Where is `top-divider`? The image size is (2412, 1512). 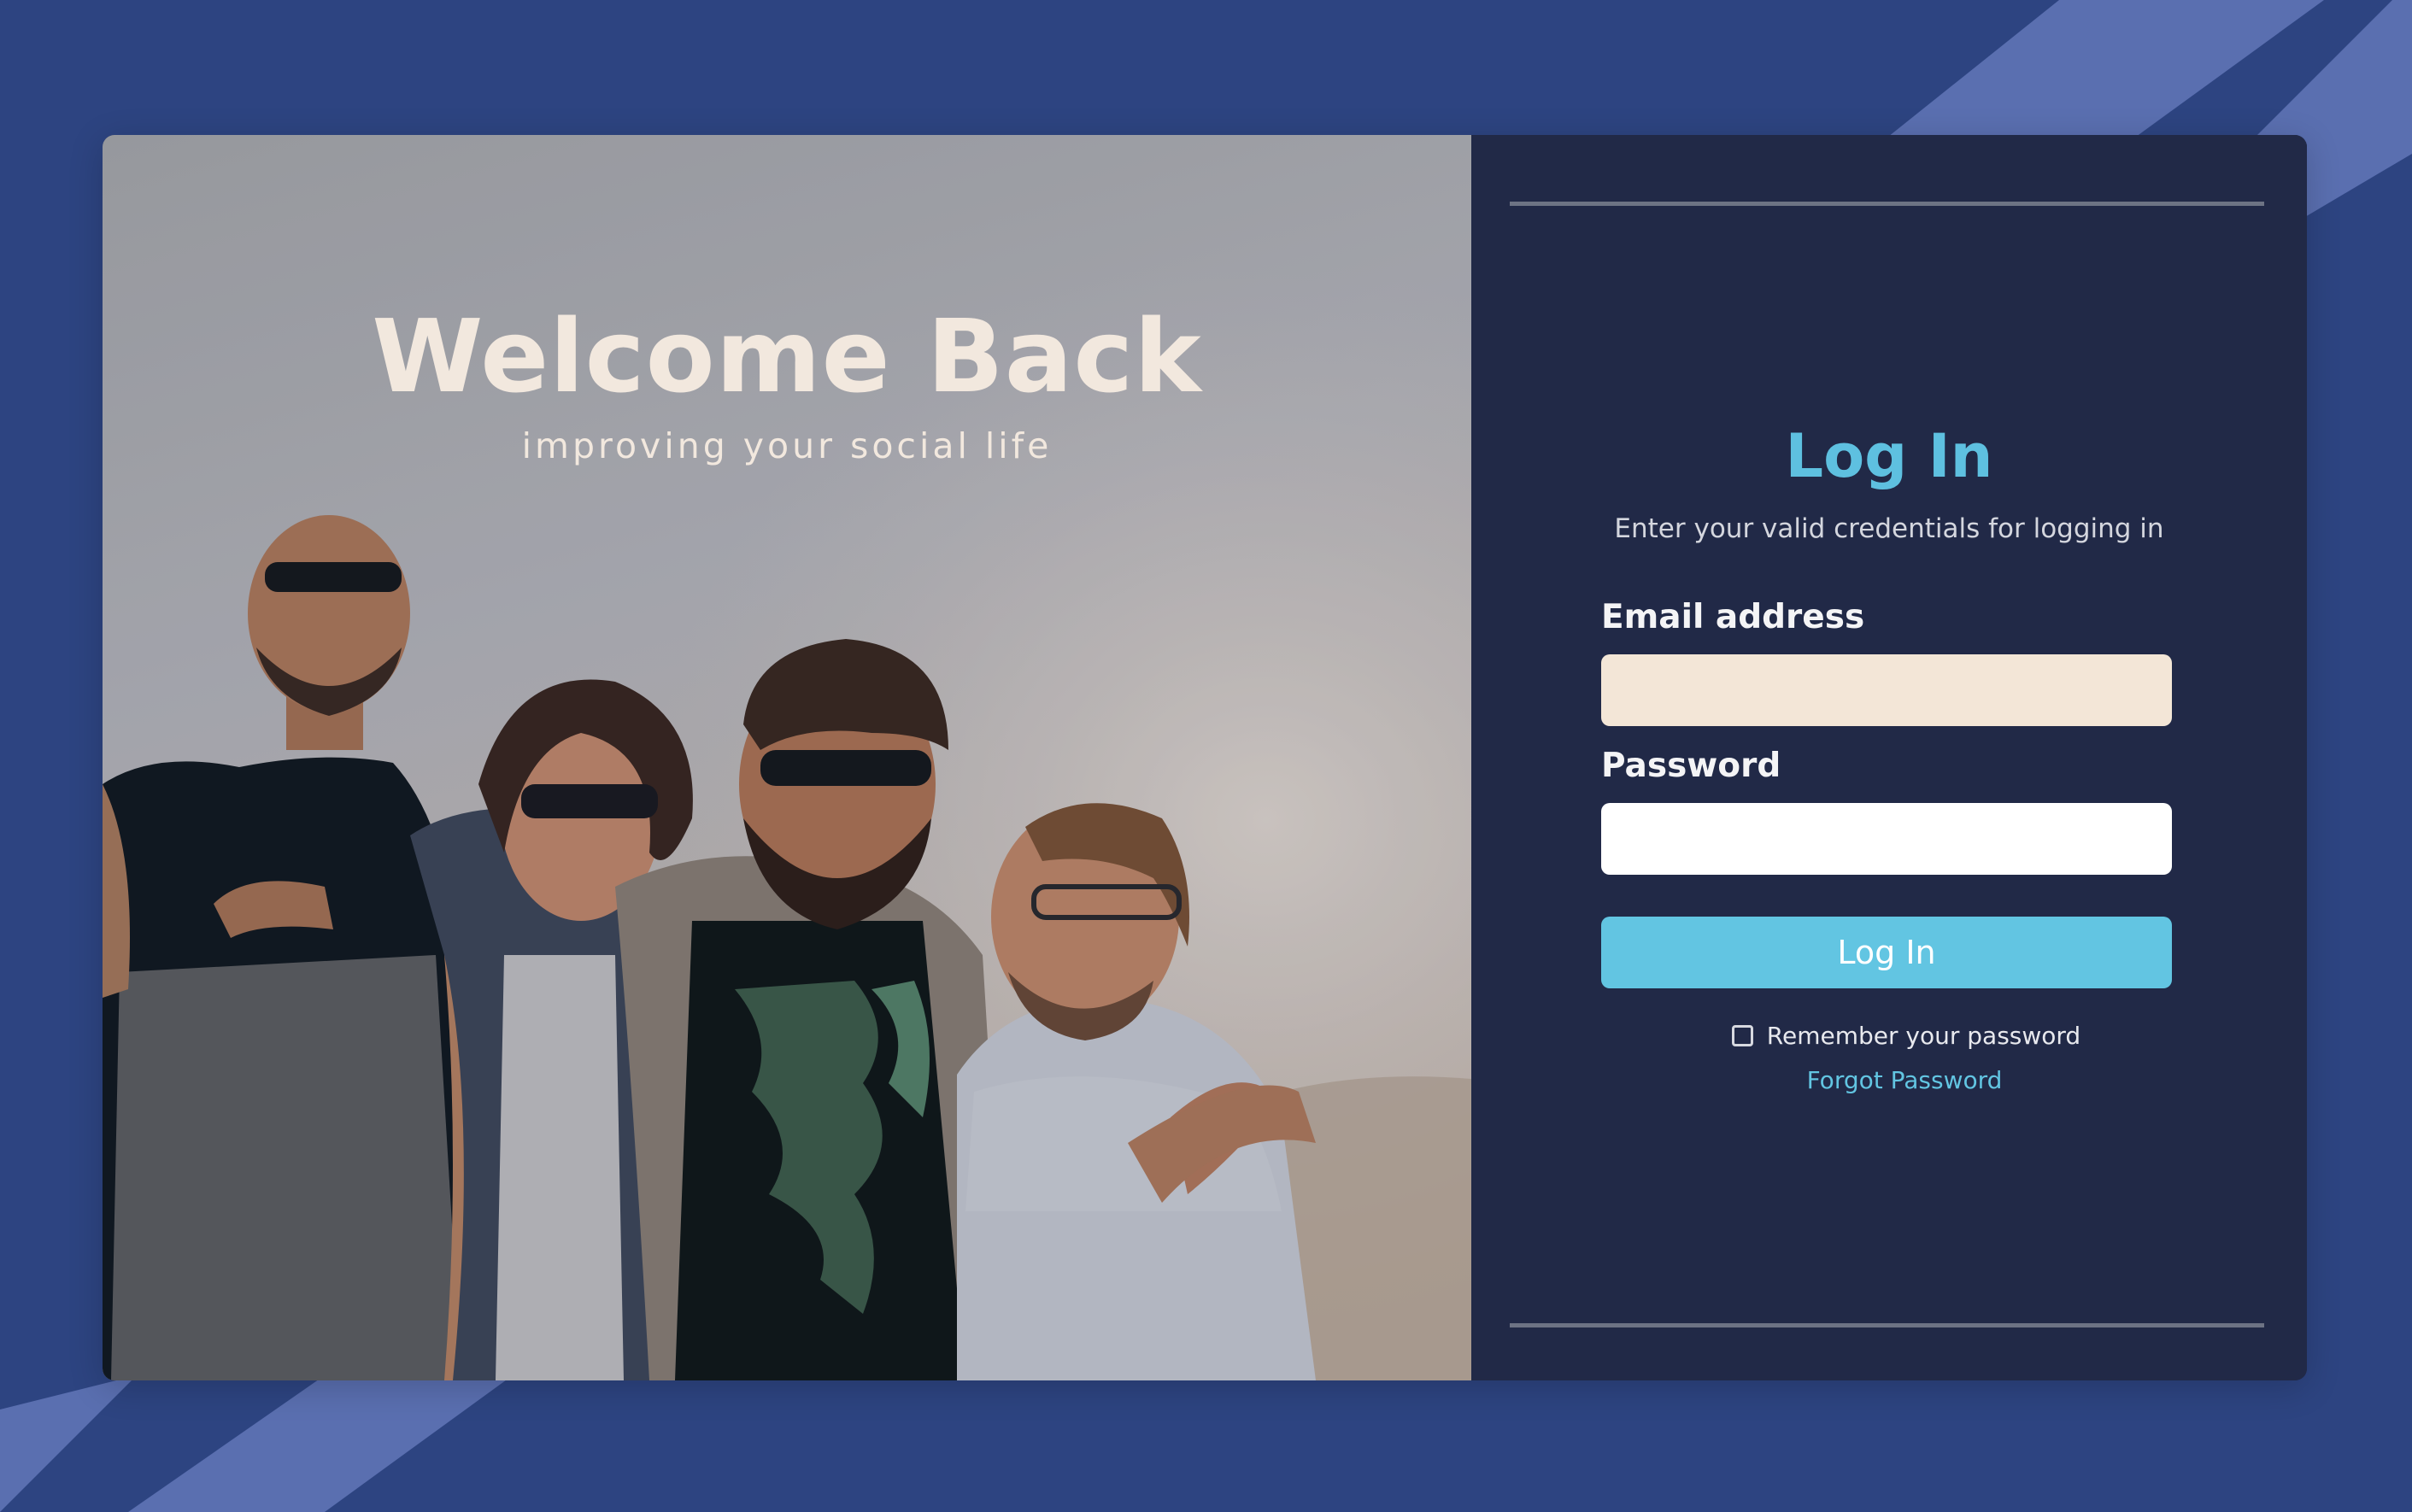 top-divider is located at coordinates (1887, 204).